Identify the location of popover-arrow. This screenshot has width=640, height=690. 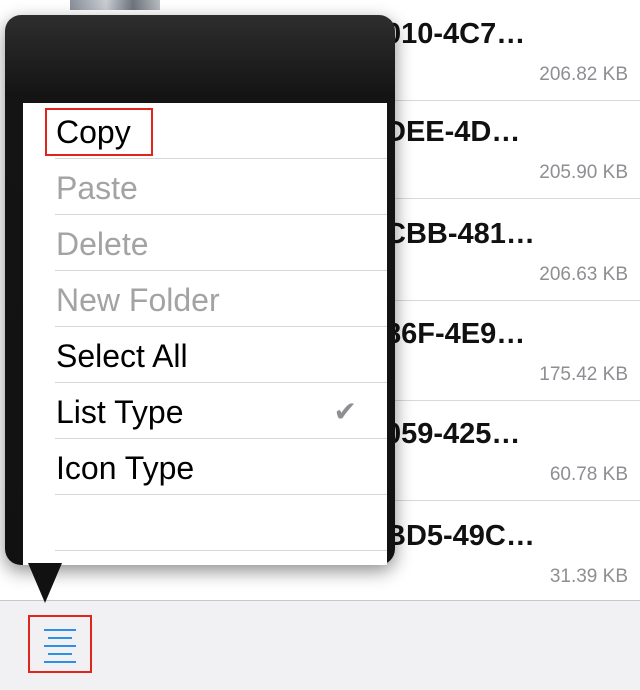
(45, 583).